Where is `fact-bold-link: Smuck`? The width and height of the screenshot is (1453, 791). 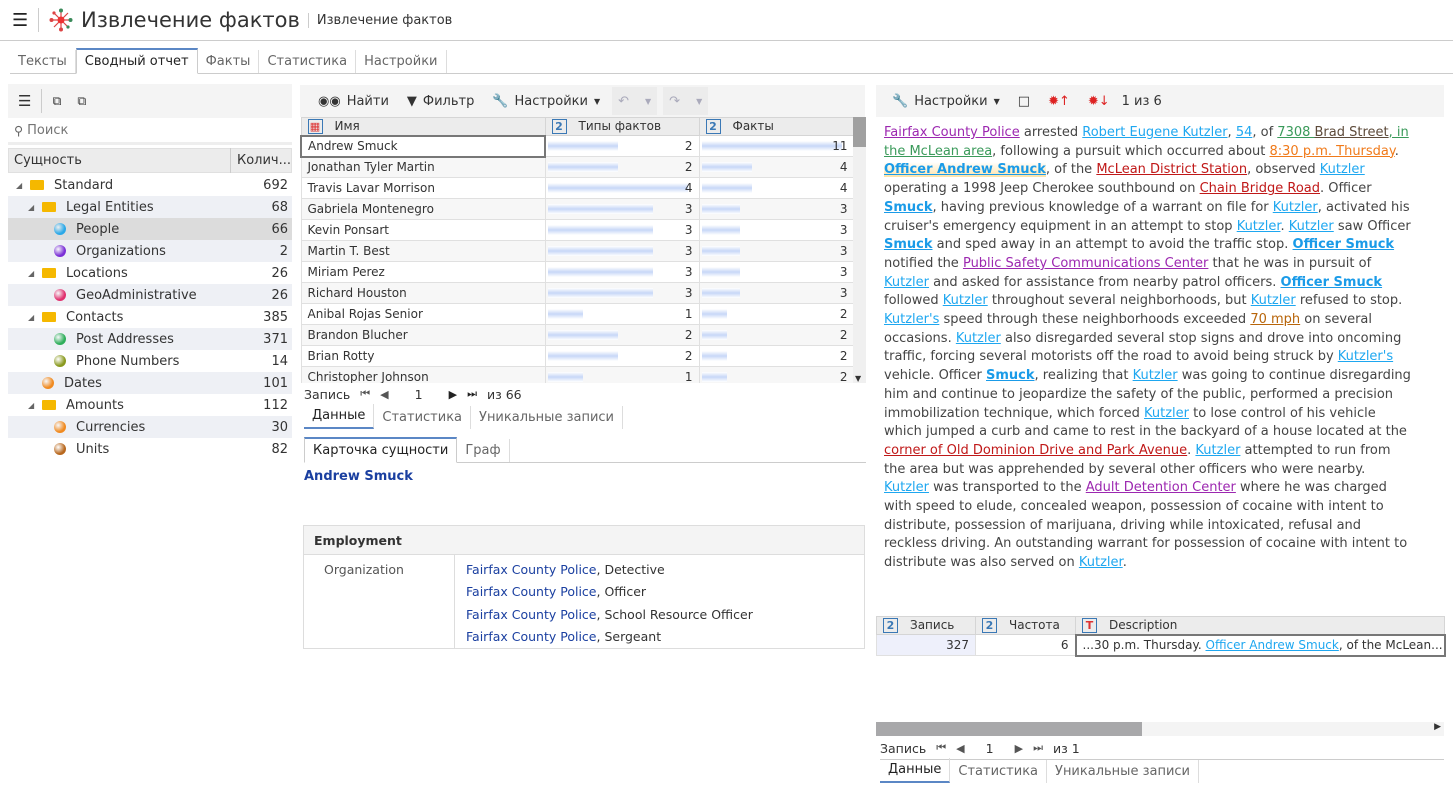 fact-bold-link: Smuck is located at coordinates (908, 244).